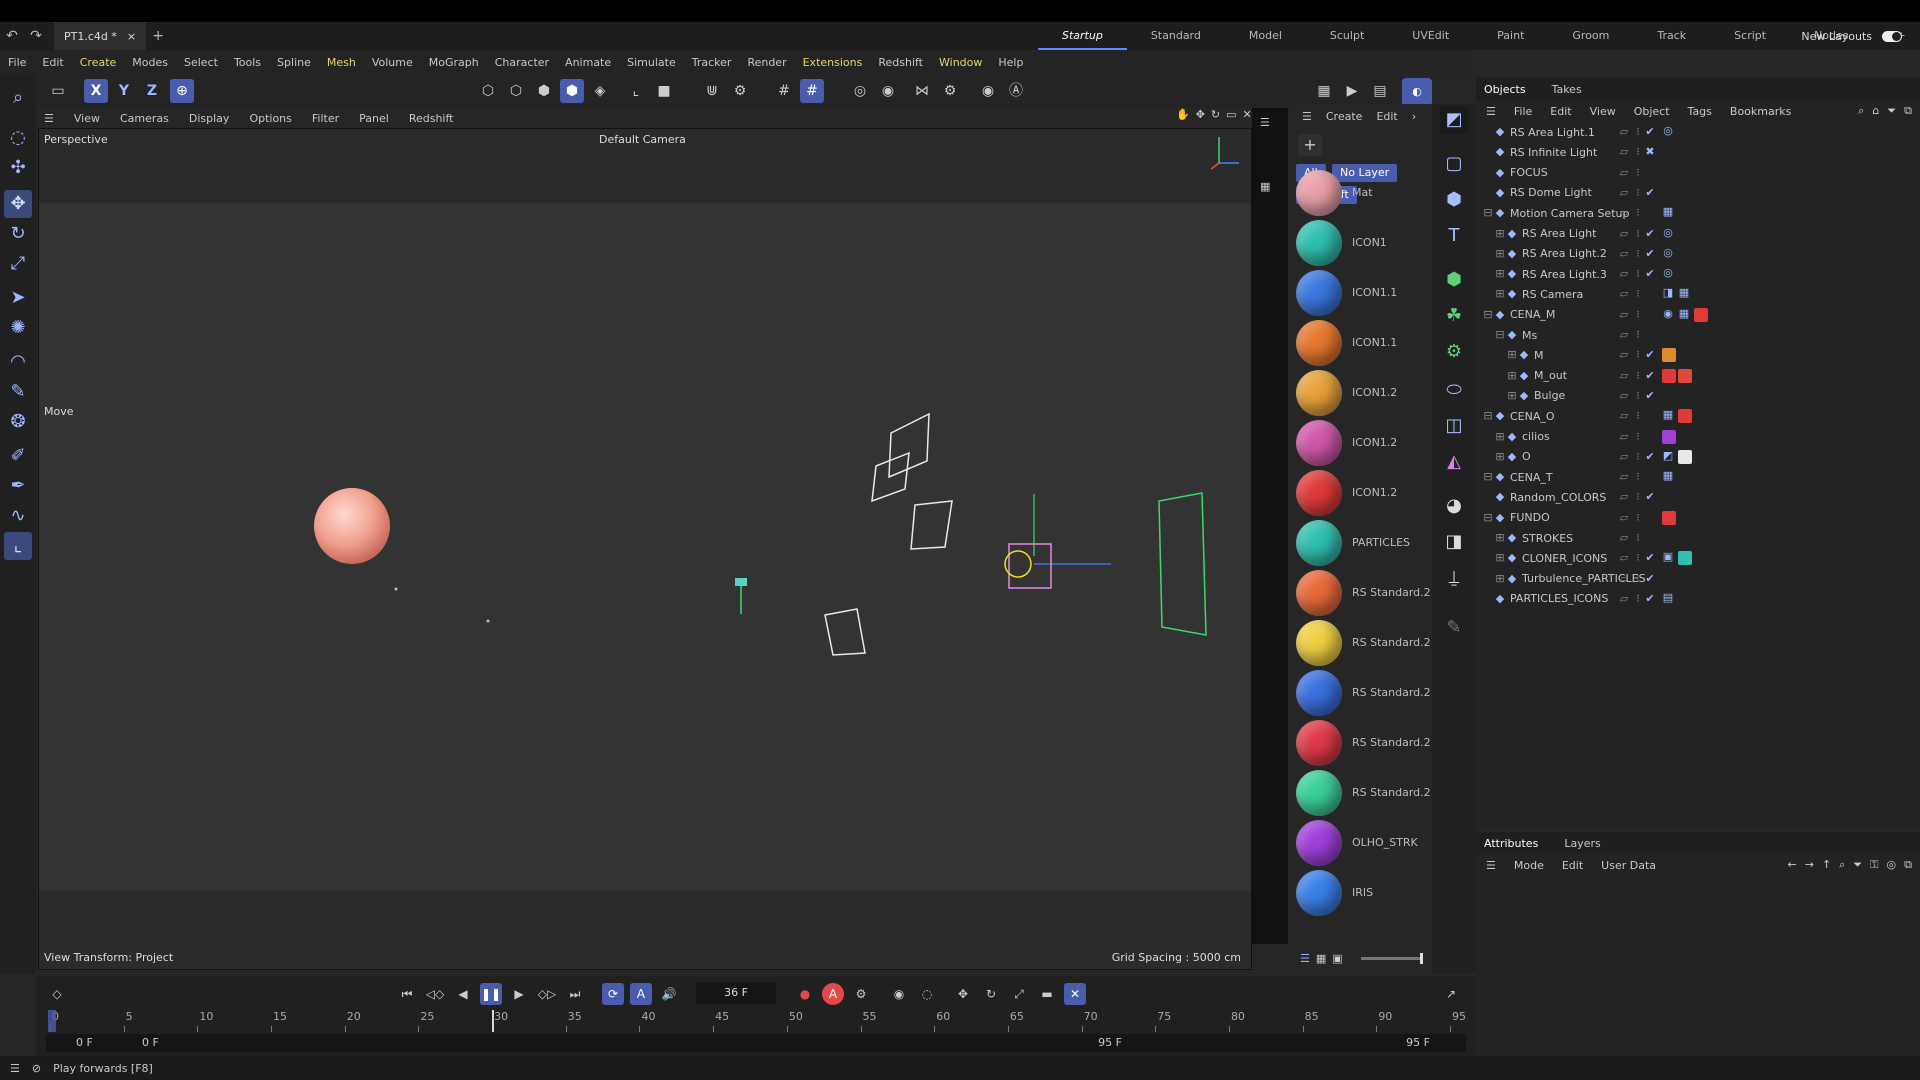  Describe the element at coordinates (124, 91) in the screenshot. I see `y-axis-button: Y` at that location.